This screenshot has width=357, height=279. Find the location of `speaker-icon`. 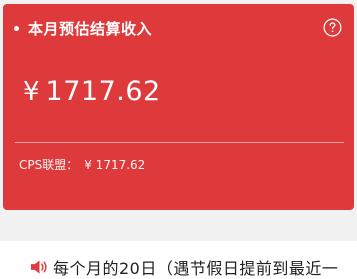

speaker-icon is located at coordinates (38, 267).